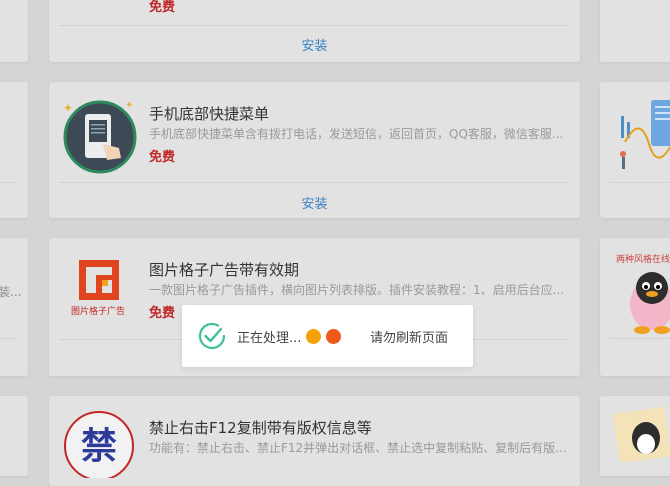 The width and height of the screenshot is (670, 486). What do you see at coordinates (641, 434) in the screenshot?
I see `qq-note-icon` at bounding box center [641, 434].